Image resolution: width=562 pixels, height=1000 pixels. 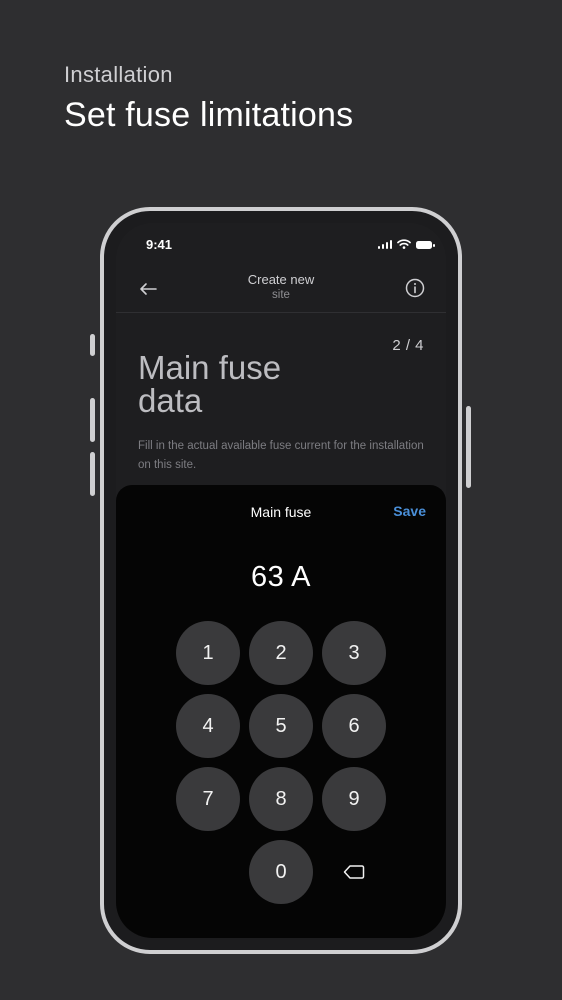 I want to click on status-bar: 9:41, so click(x=281, y=245).